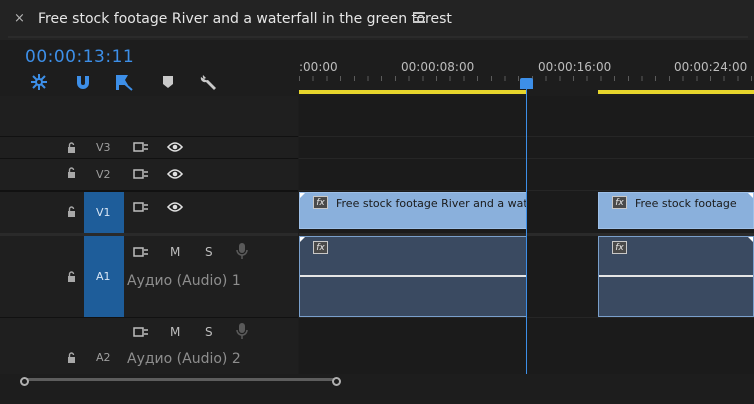 Image resolution: width=754 pixels, height=404 pixels. What do you see at coordinates (103, 212) in the screenshot?
I see `track-name-v1: V1` at bounding box center [103, 212].